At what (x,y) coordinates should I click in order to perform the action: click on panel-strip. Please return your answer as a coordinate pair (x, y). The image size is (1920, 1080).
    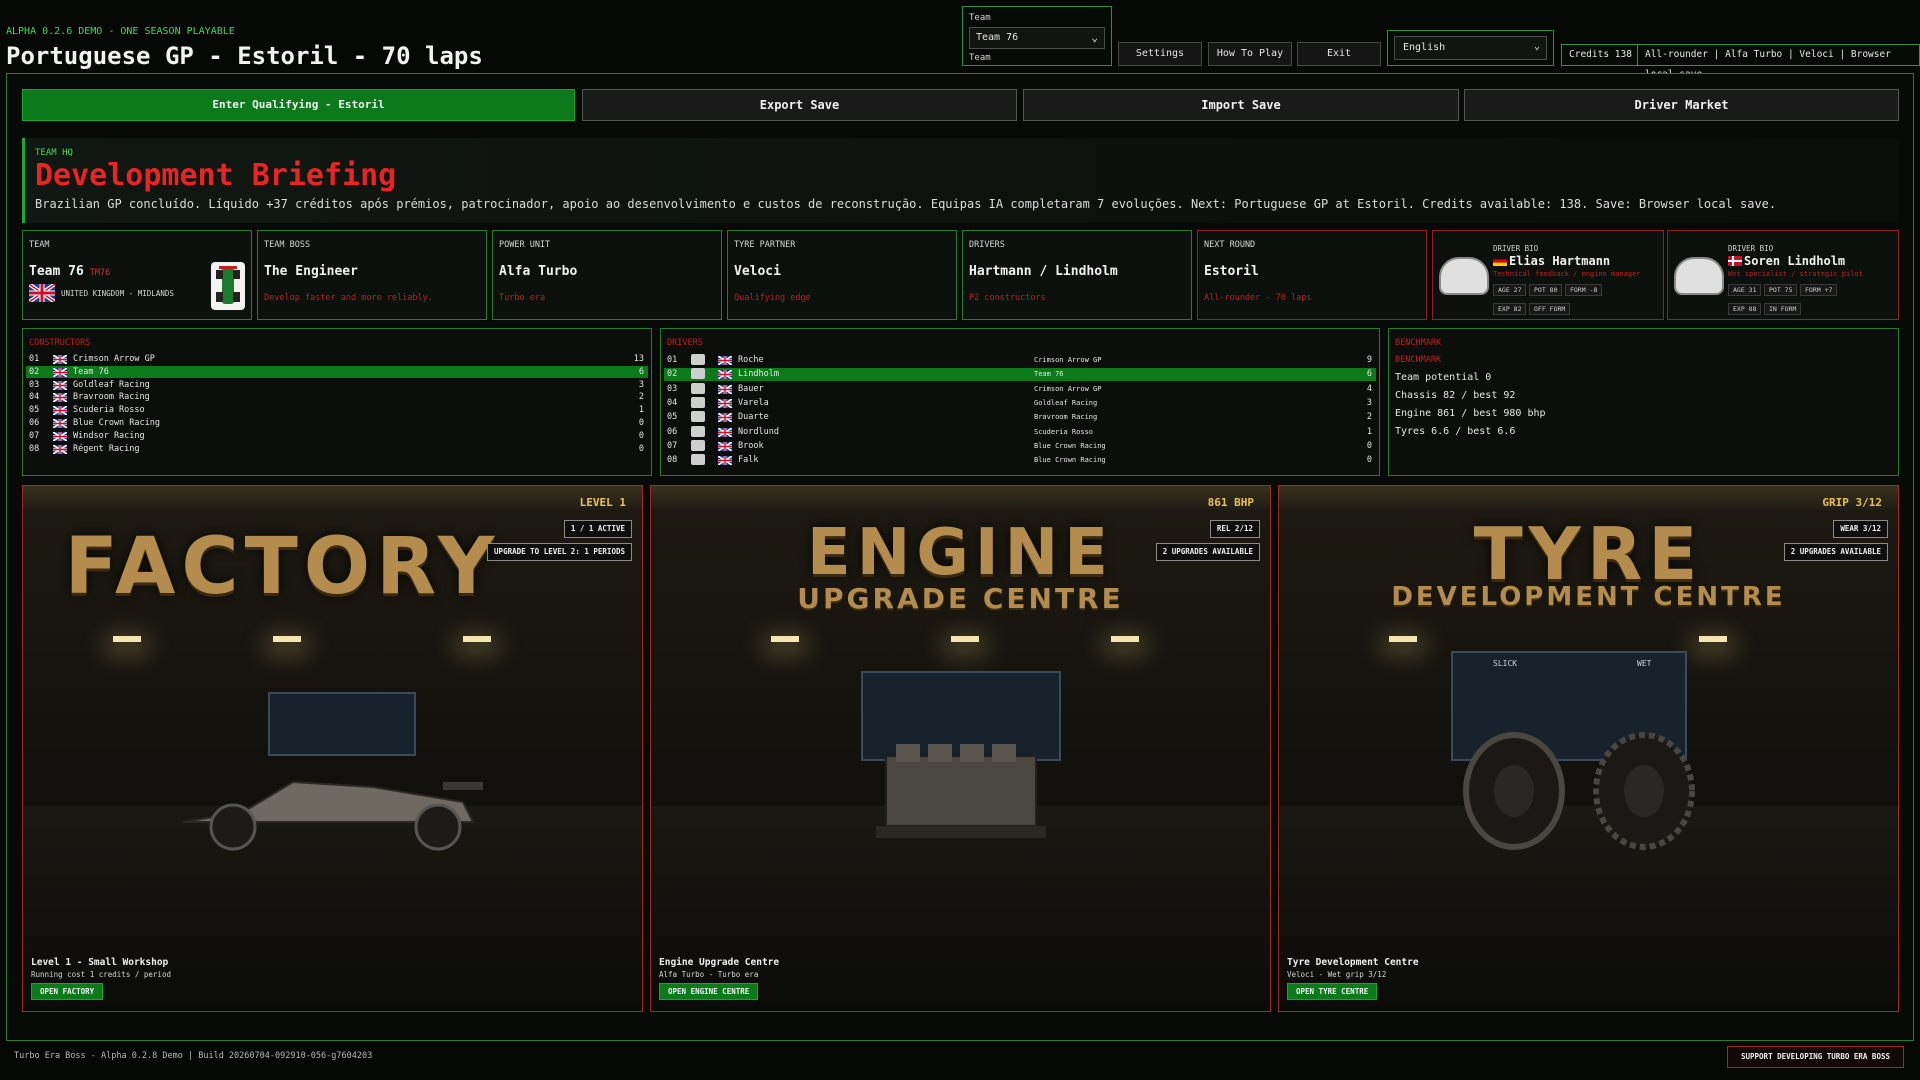
    Looking at the image, I should click on (960, 498).